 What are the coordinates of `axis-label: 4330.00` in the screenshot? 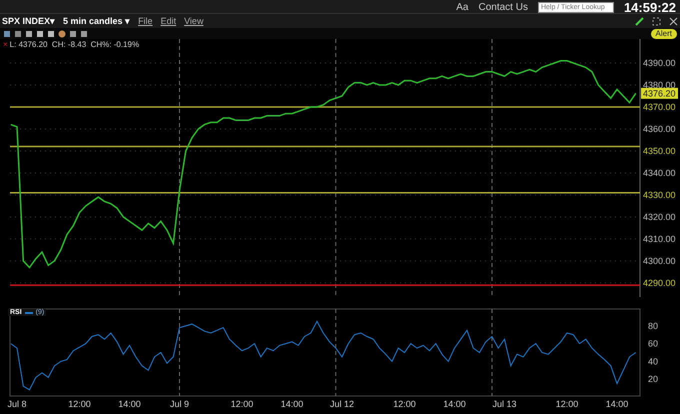 It's located at (659, 195).